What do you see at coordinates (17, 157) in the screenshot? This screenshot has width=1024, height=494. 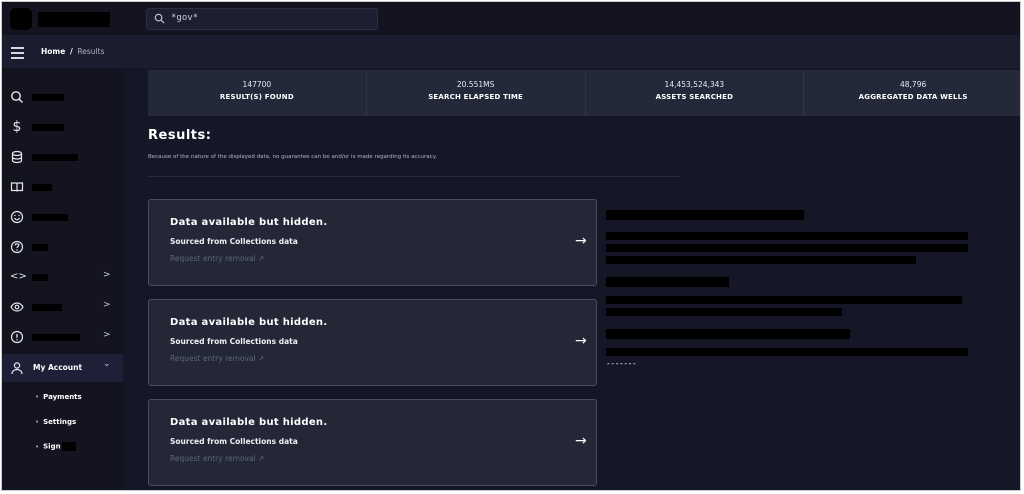 I see `database-icon` at bounding box center [17, 157].